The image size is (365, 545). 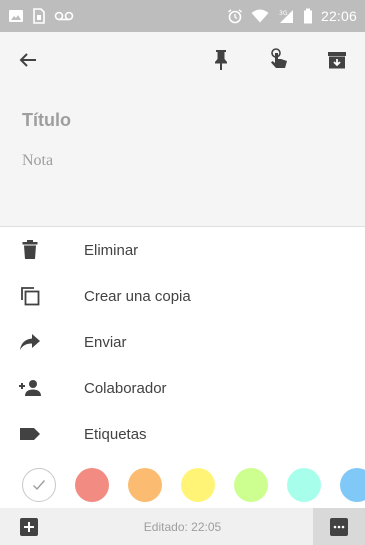 I want to click on color-picker, so click(x=182, y=483).